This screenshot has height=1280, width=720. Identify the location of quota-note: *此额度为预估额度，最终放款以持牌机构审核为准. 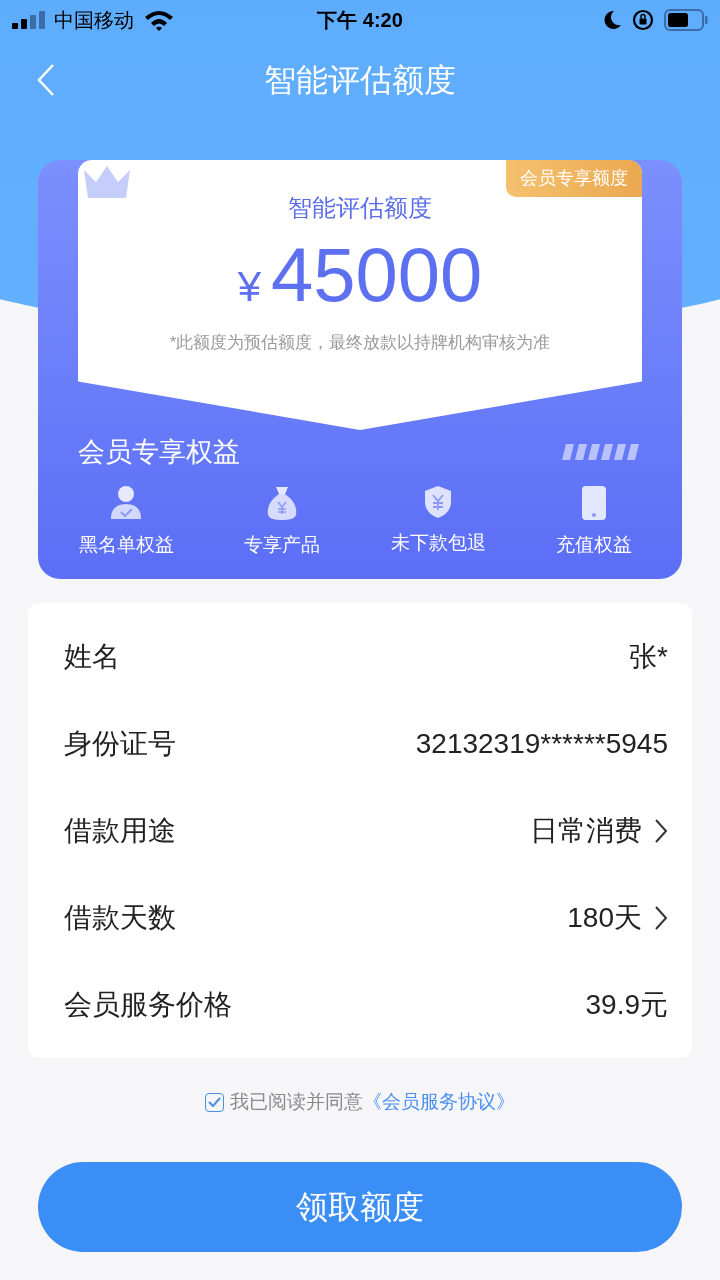
(360, 343).